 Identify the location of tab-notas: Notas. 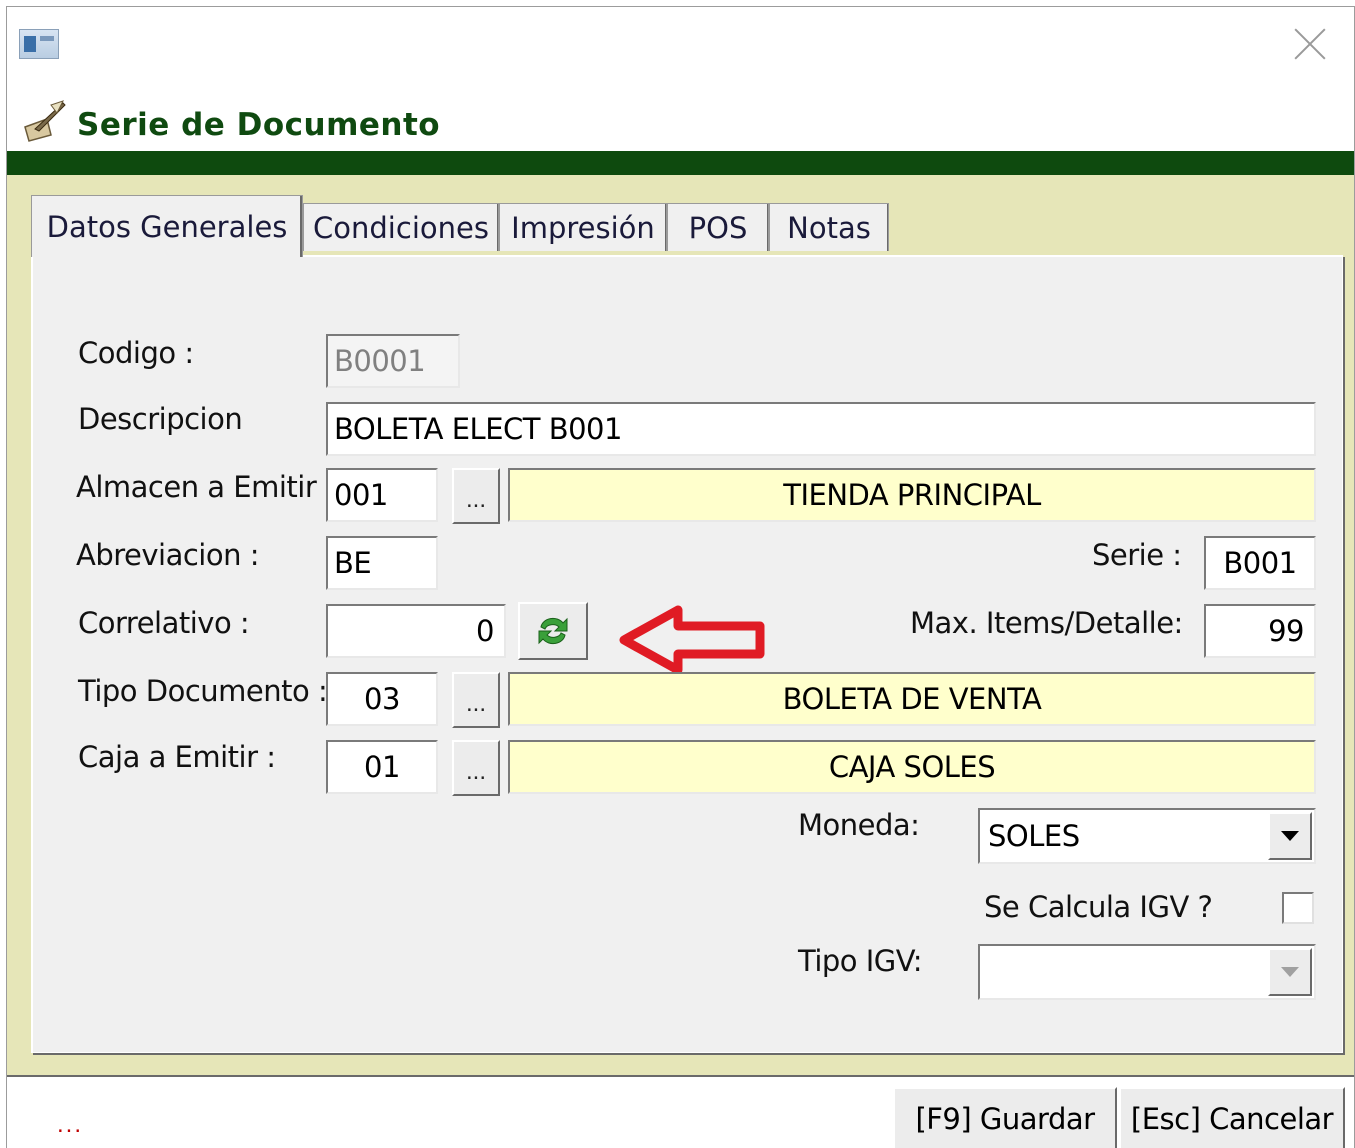
(829, 227).